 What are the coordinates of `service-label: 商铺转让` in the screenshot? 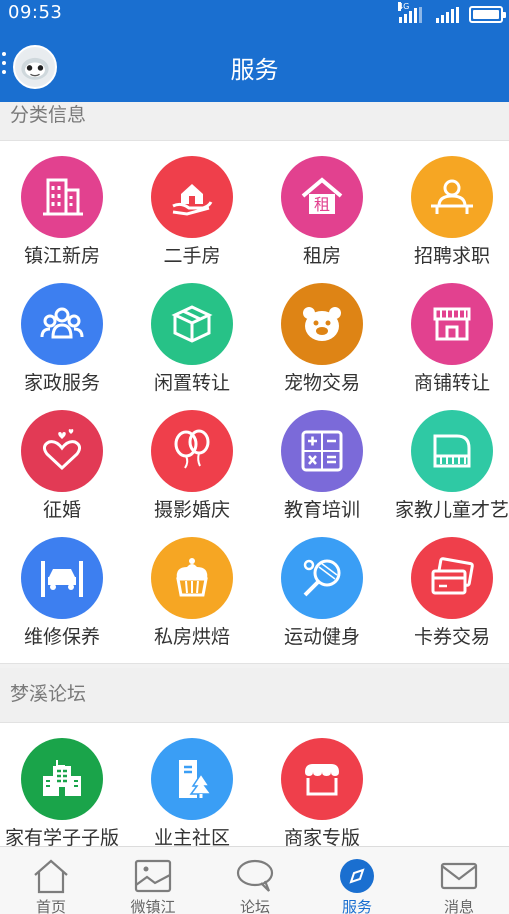 It's located at (451, 383).